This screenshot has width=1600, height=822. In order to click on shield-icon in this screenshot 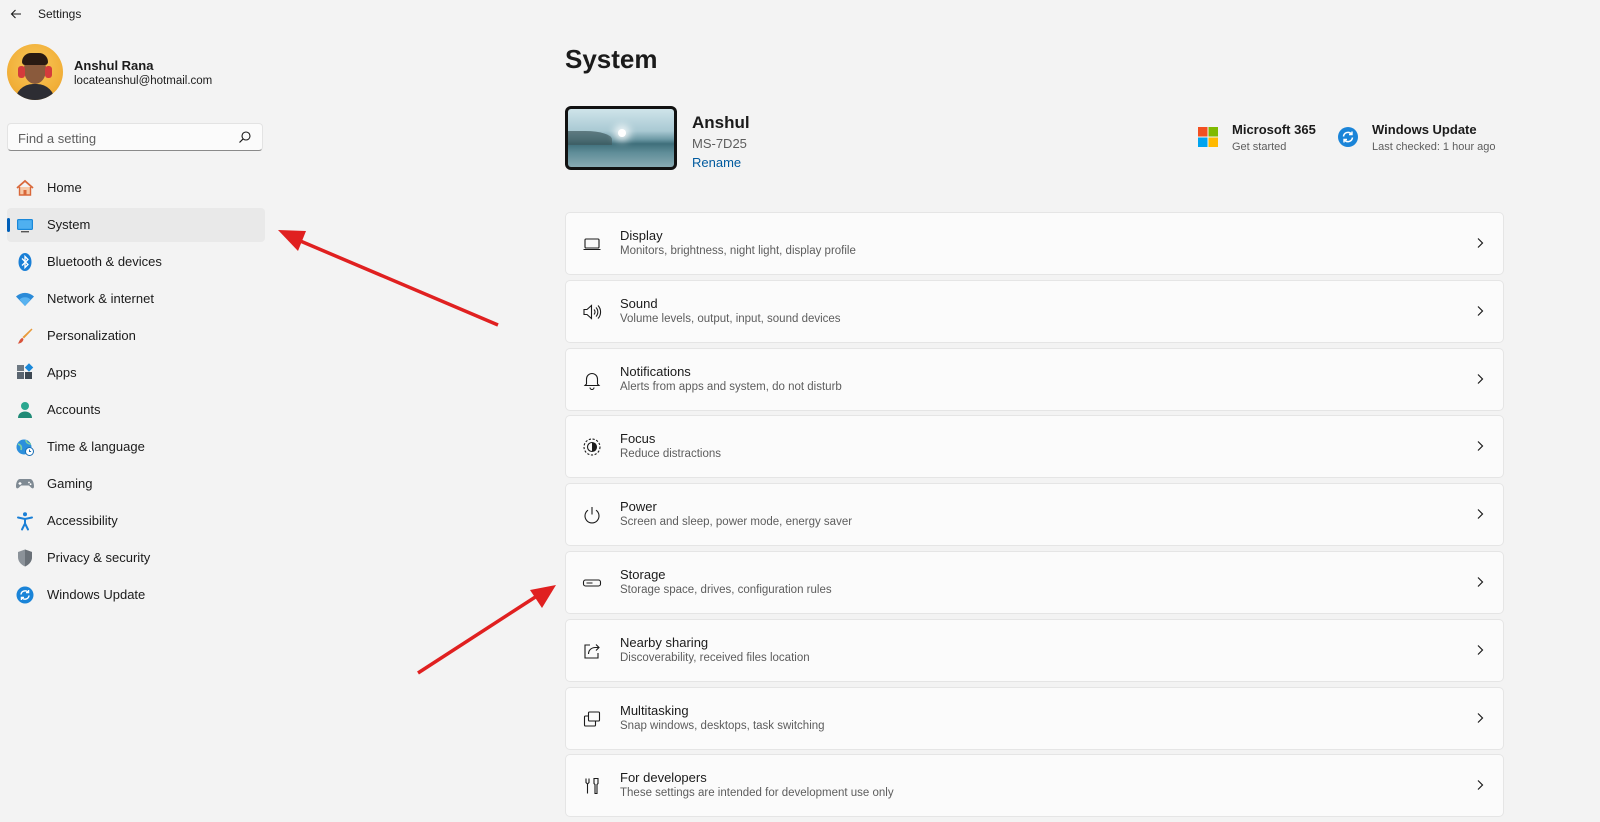, I will do `click(25, 558)`.